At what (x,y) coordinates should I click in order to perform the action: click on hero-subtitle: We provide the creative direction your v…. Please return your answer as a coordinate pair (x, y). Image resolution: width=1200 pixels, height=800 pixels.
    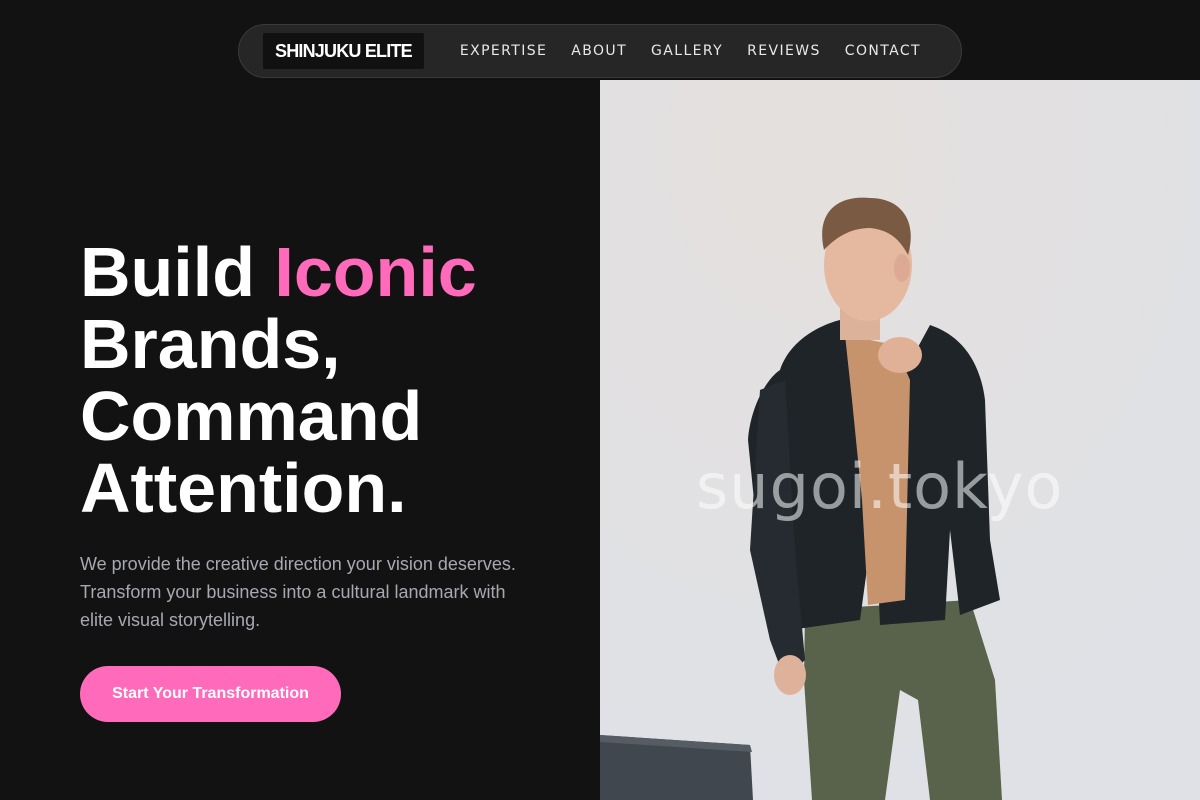
    Looking at the image, I should click on (298, 592).